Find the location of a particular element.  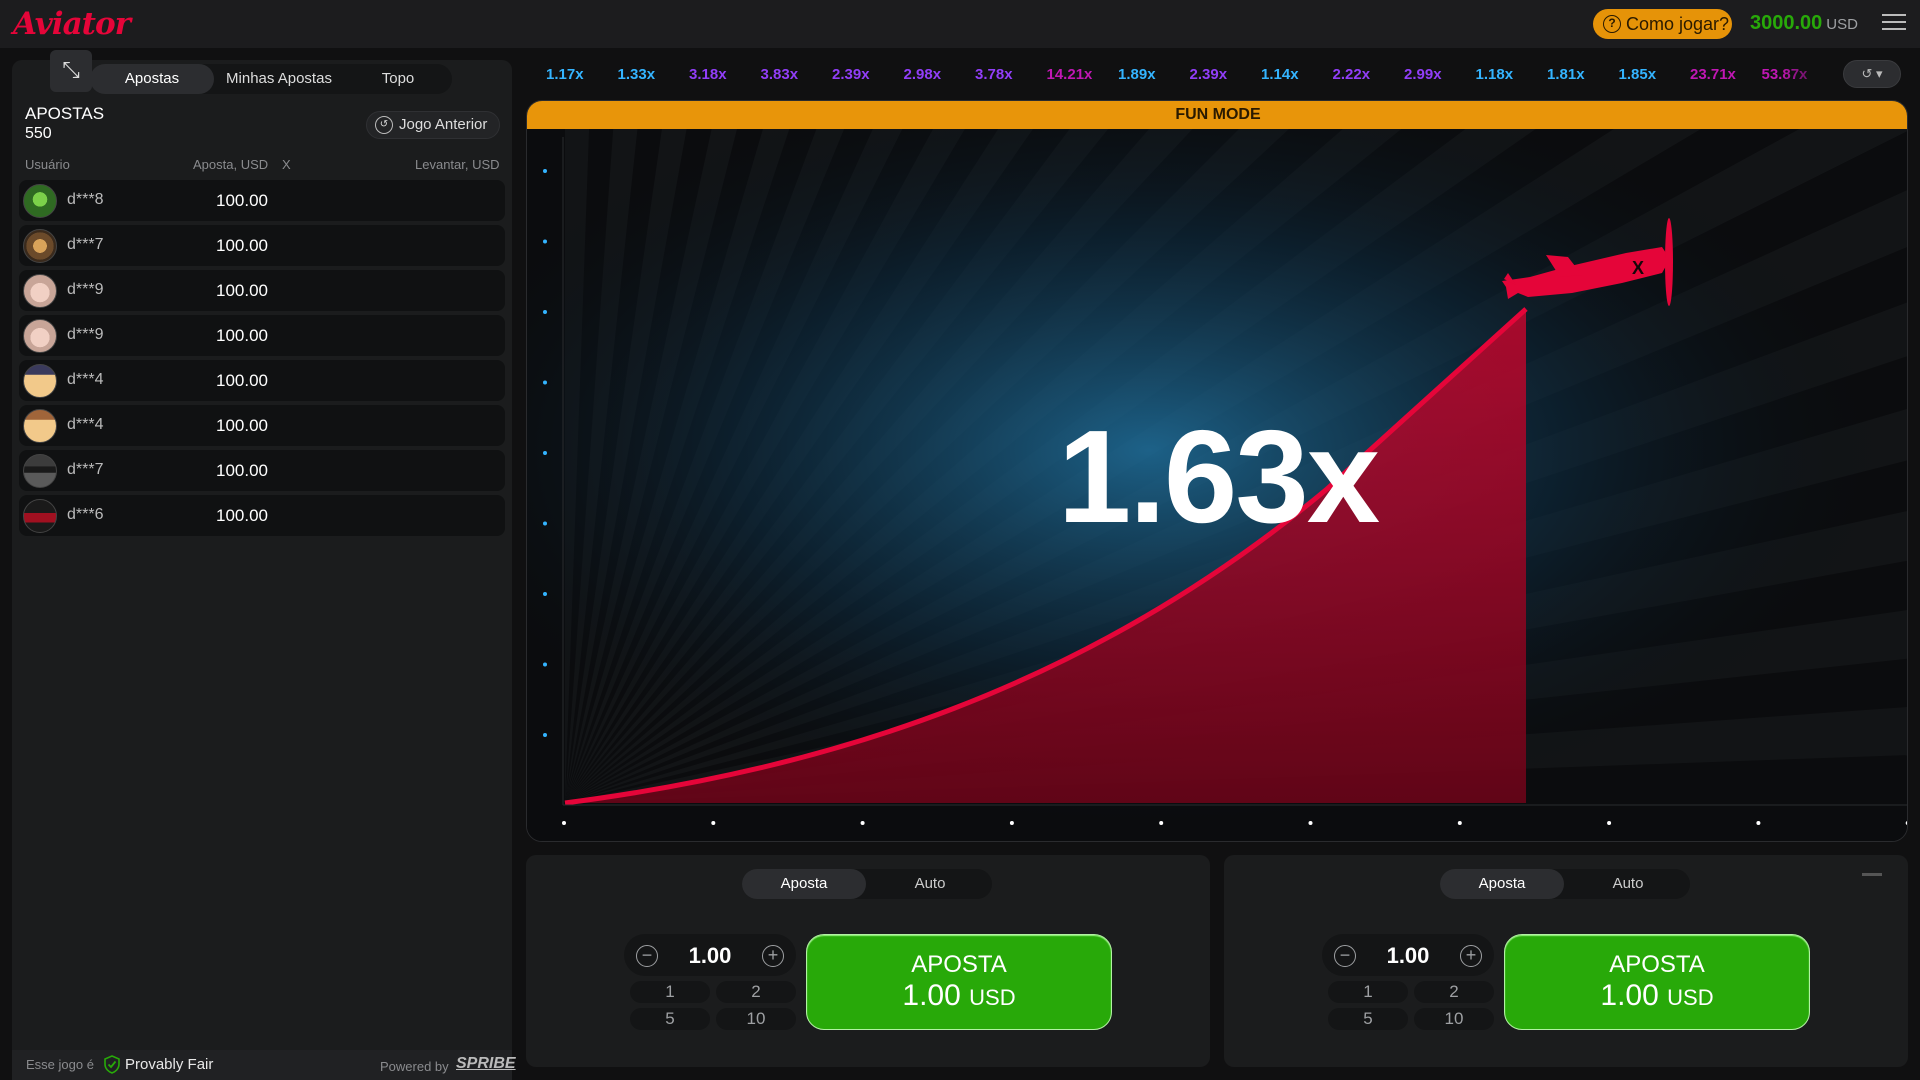

balance-amount: 3000.00 is located at coordinates (1786, 23).